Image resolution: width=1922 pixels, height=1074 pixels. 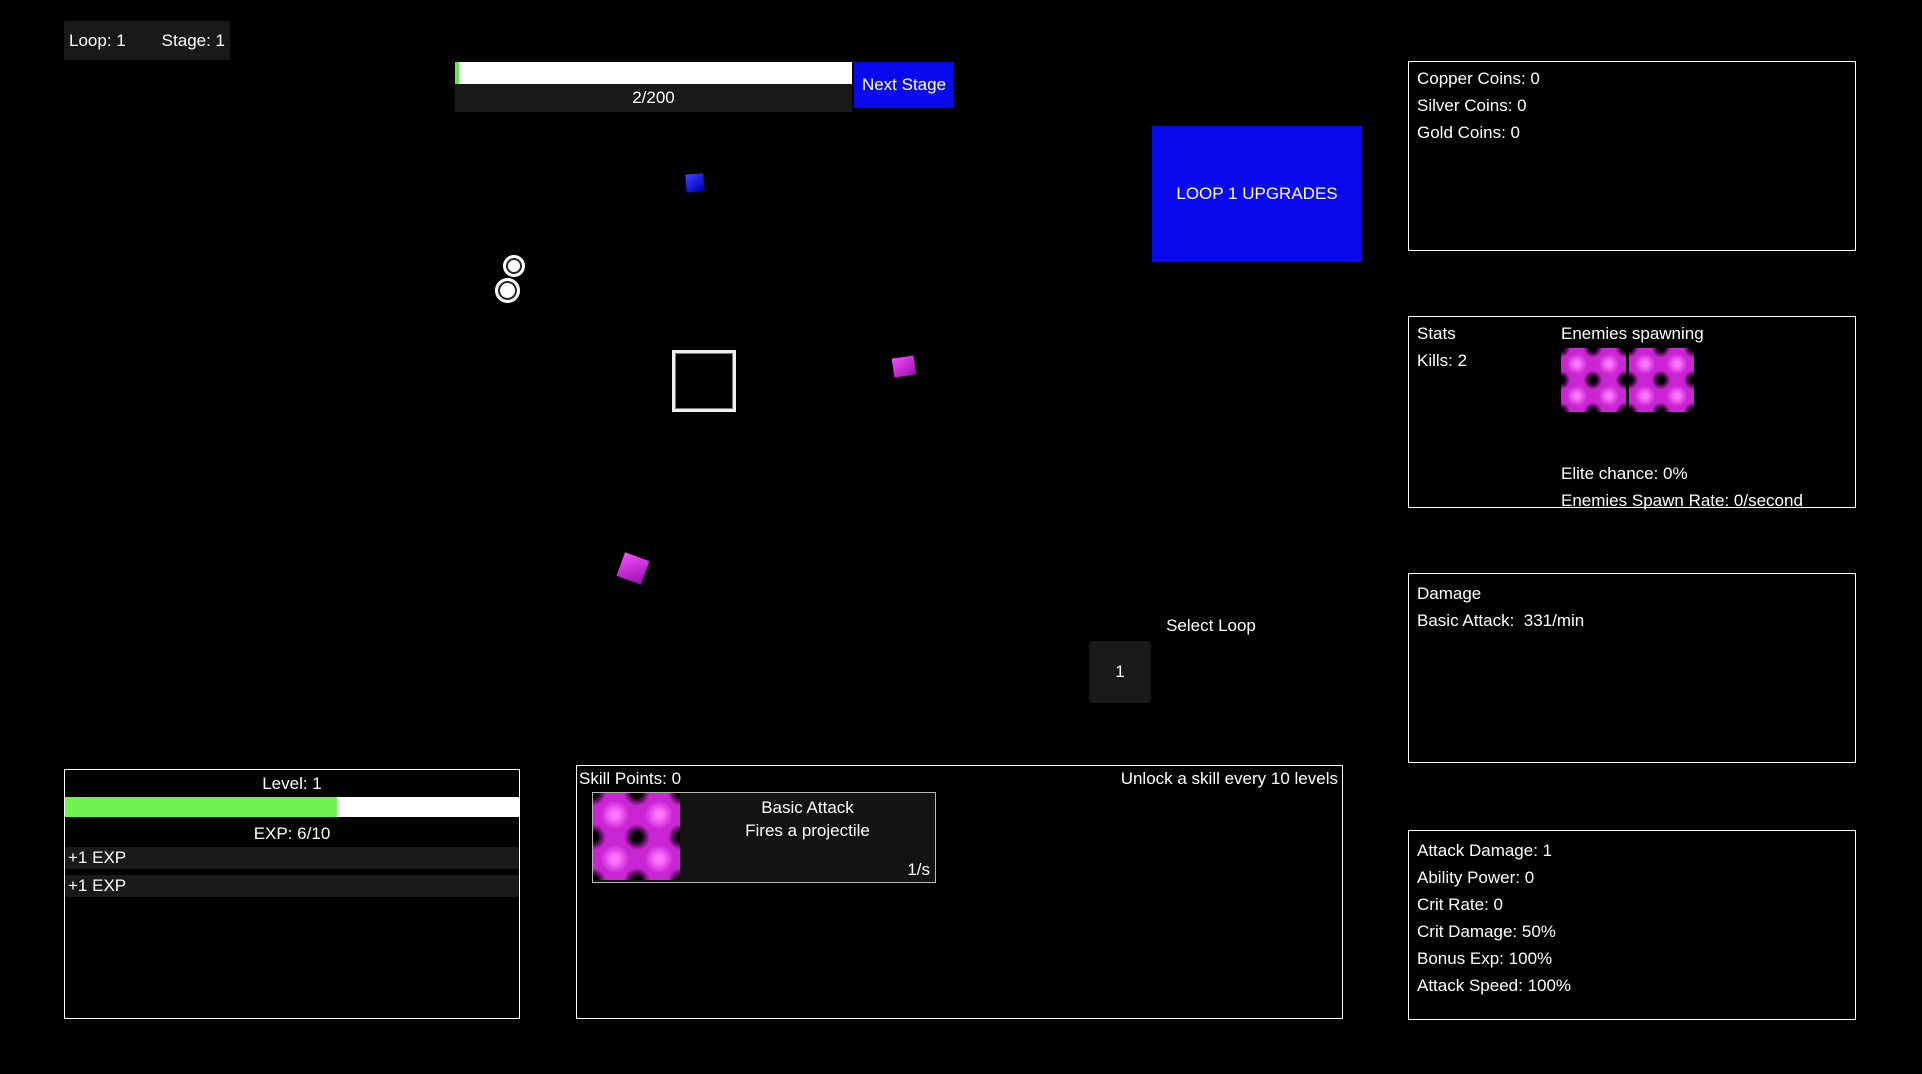 What do you see at coordinates (1501, 620) in the screenshot?
I see `basic-attack-dps-label: Basic Attack: 331/min` at bounding box center [1501, 620].